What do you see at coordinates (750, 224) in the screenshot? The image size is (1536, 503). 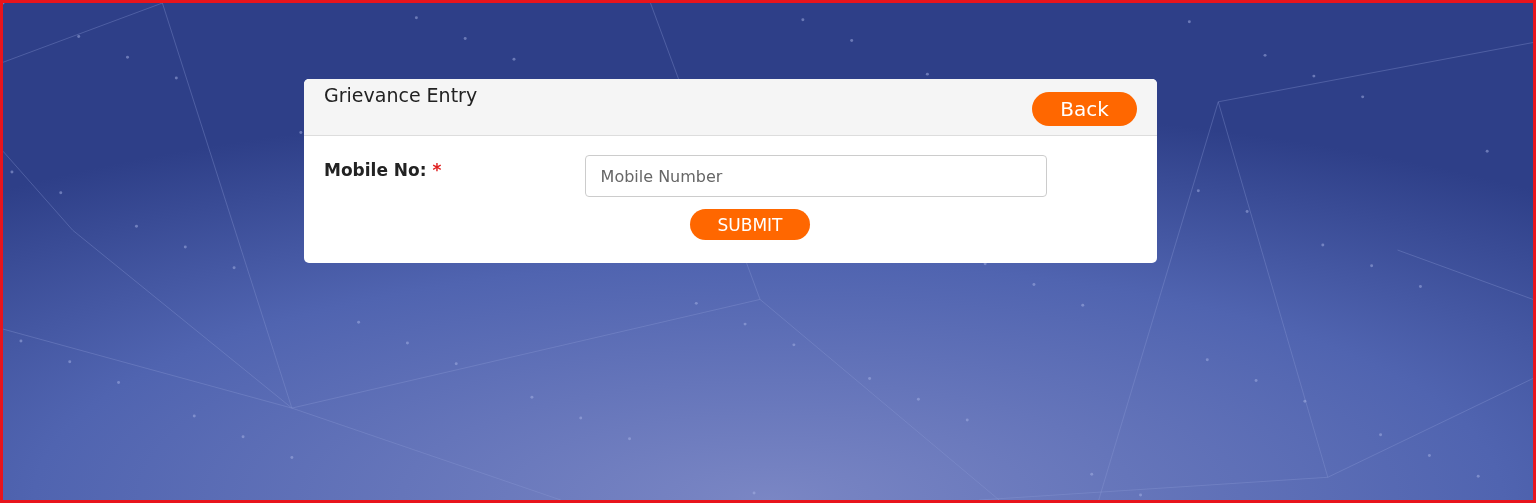 I see `submit-button: SUBMIT` at bounding box center [750, 224].